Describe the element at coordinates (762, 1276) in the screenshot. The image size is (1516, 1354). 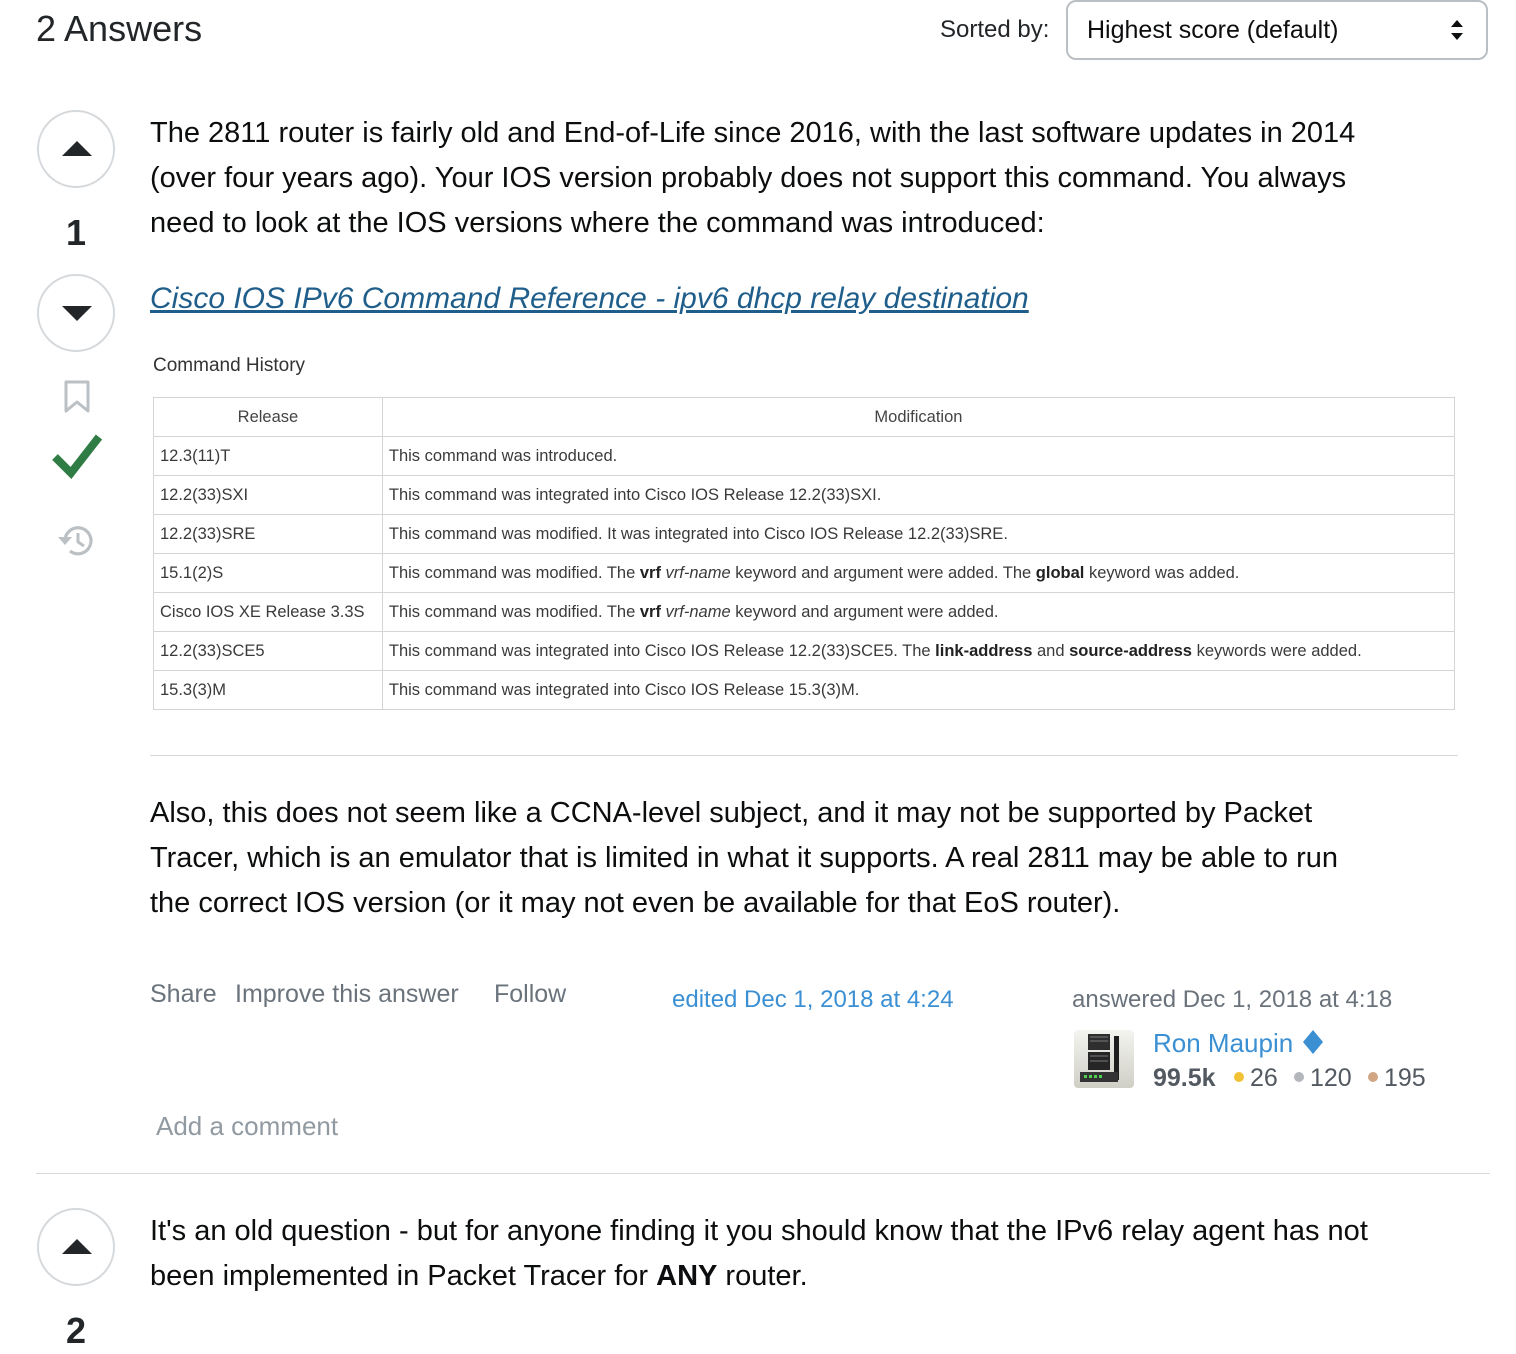
I see `text-run: router.` at that location.